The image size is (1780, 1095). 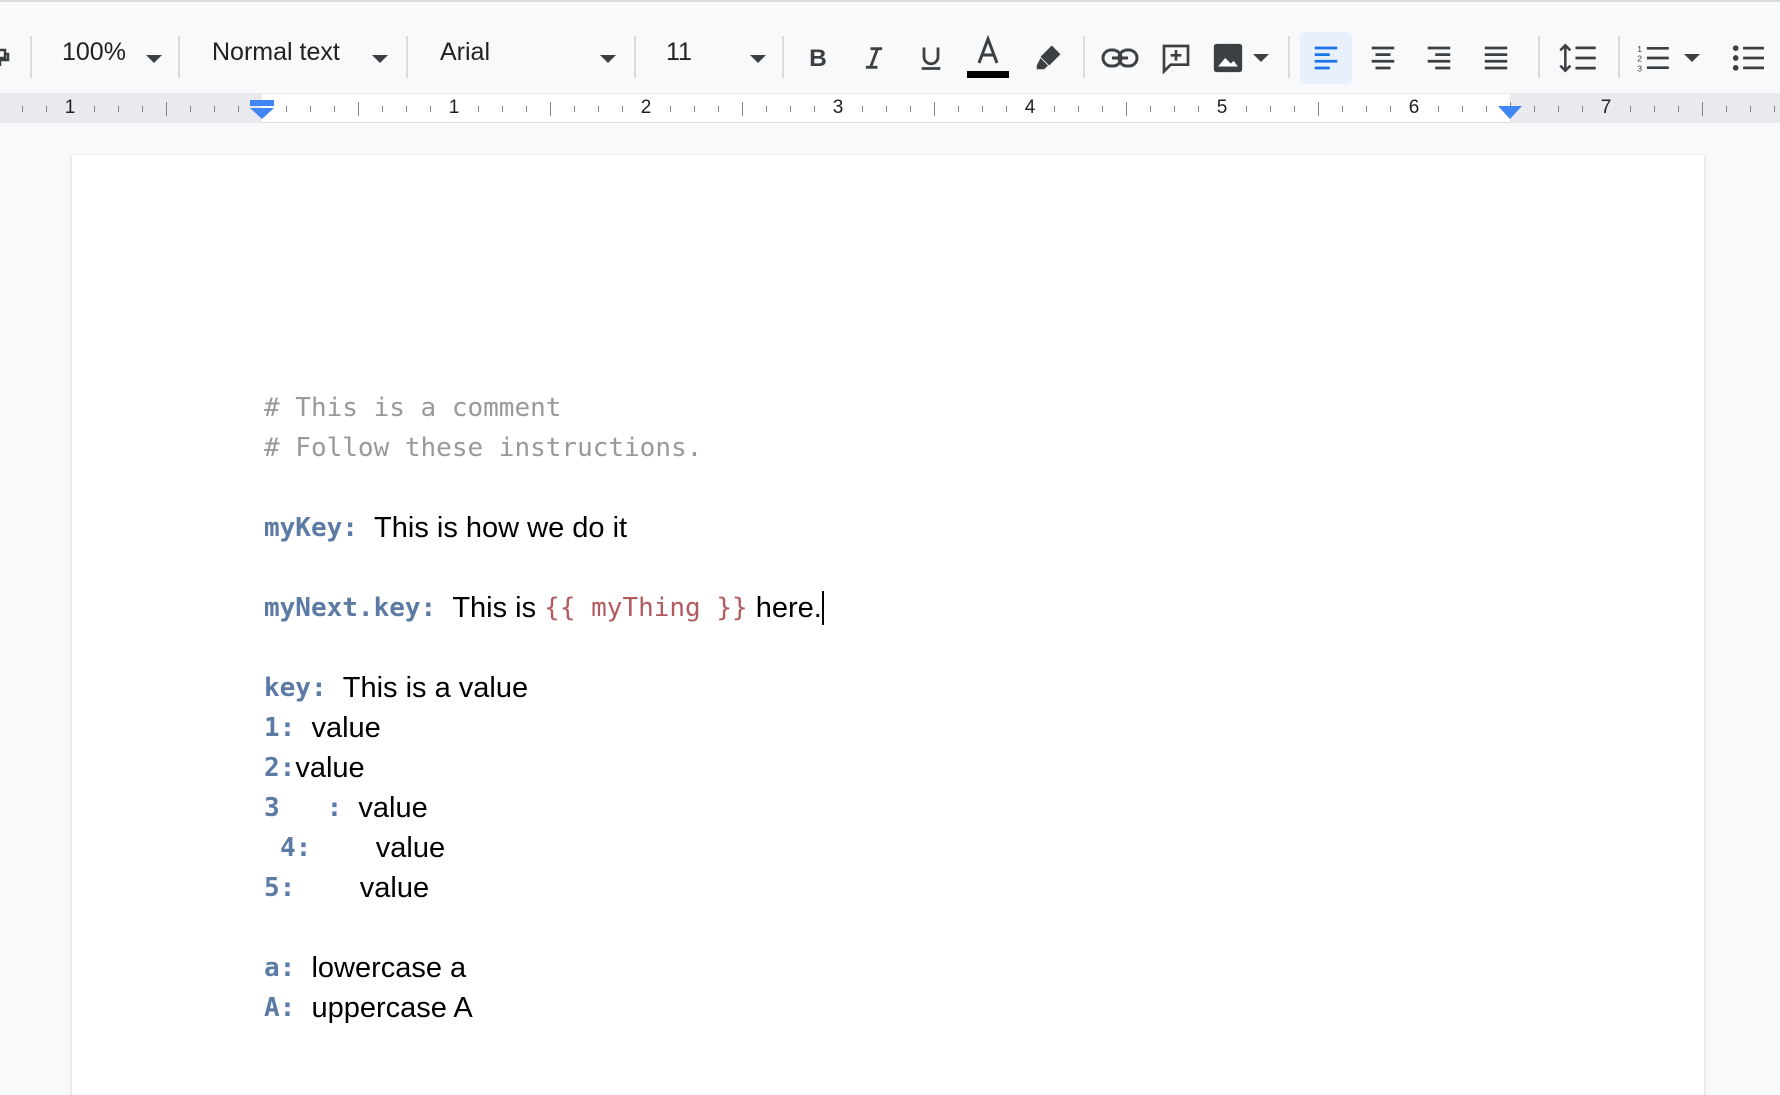 I want to click on ruler-label: 4, so click(x=1030, y=107).